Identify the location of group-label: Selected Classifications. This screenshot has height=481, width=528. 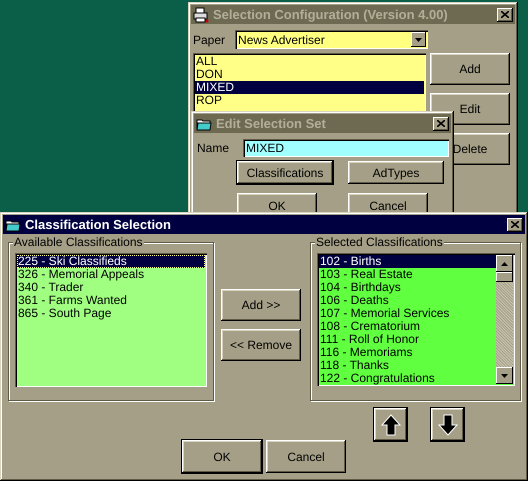
(379, 242).